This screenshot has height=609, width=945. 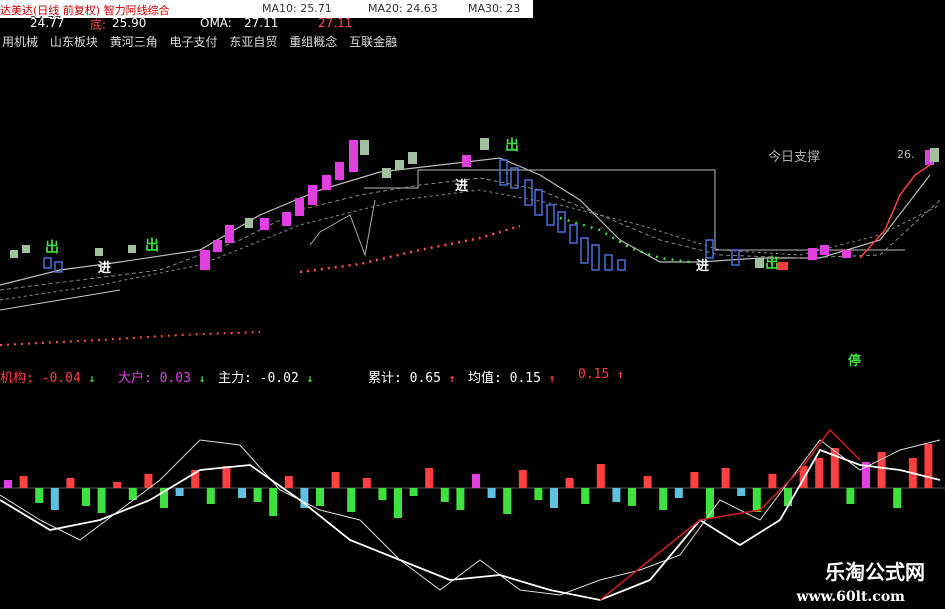 I want to click on support-line, so click(x=634, y=210).